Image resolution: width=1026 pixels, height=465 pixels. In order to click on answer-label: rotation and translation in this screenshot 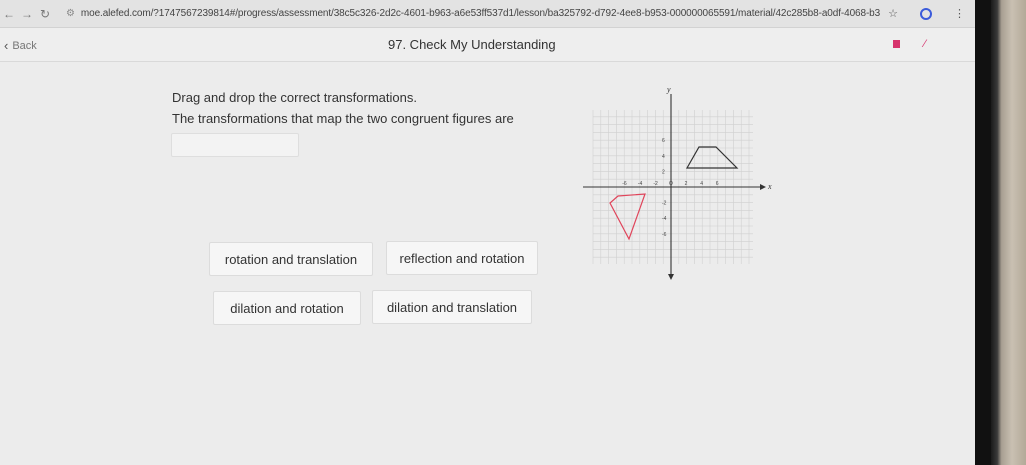, I will do `click(291, 259)`.